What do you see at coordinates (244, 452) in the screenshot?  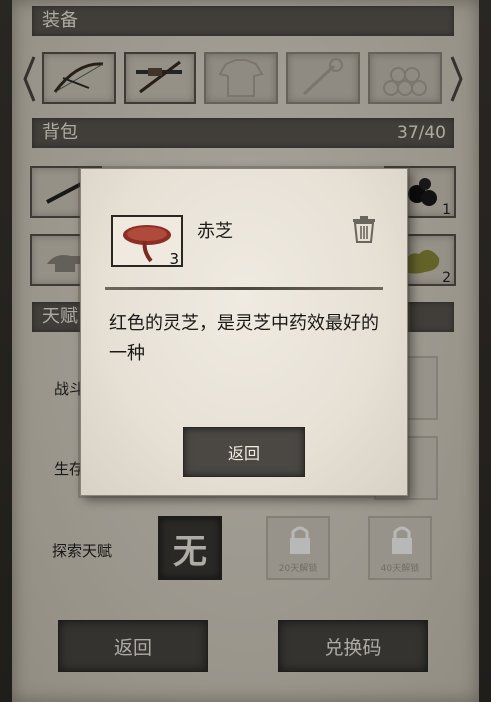 I see `modal-back-button: 返回` at bounding box center [244, 452].